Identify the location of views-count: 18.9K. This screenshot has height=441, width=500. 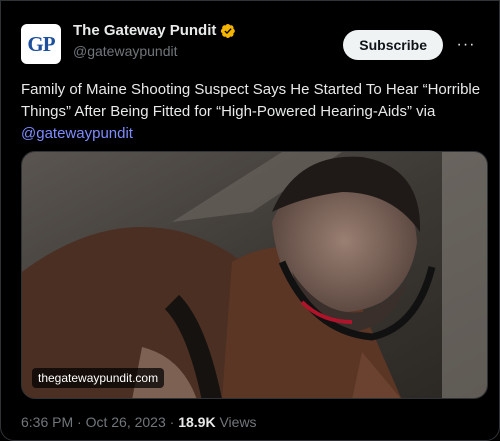
(197, 422).